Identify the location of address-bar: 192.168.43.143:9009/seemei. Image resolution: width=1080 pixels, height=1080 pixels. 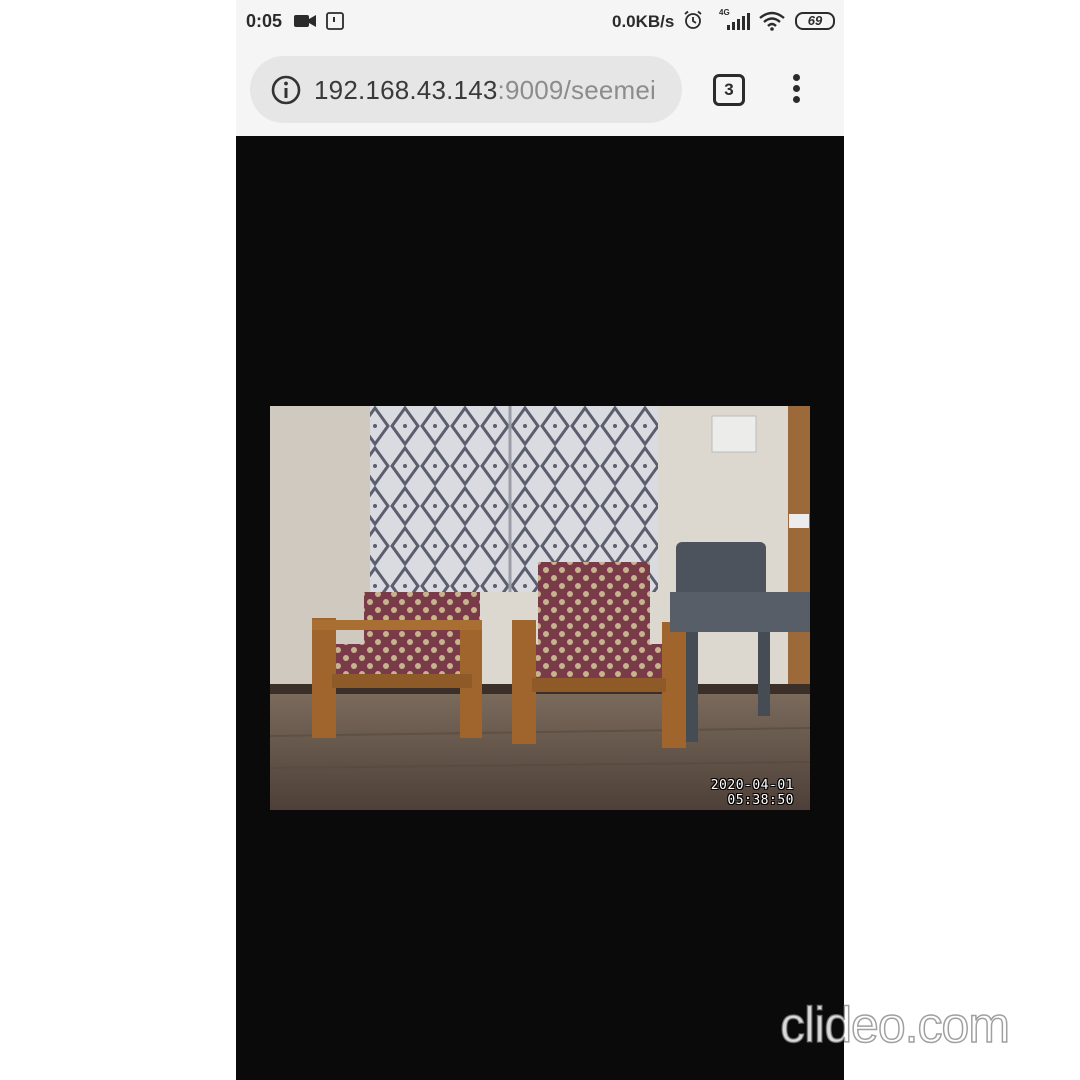
(466, 89).